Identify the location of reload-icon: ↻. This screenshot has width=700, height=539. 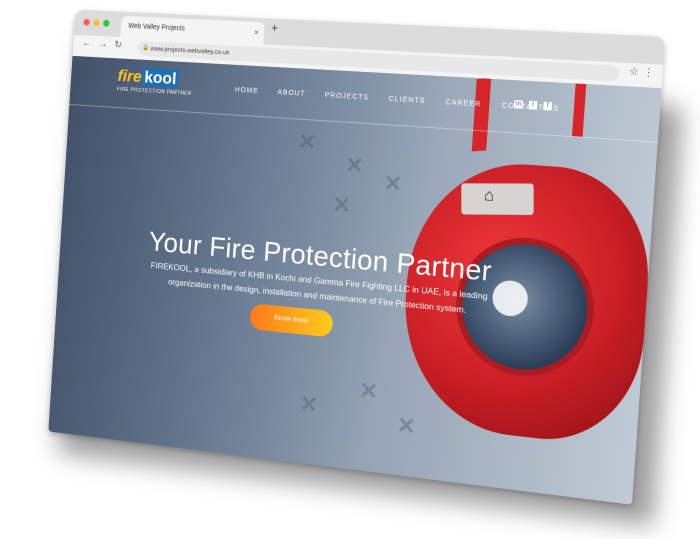
(118, 45).